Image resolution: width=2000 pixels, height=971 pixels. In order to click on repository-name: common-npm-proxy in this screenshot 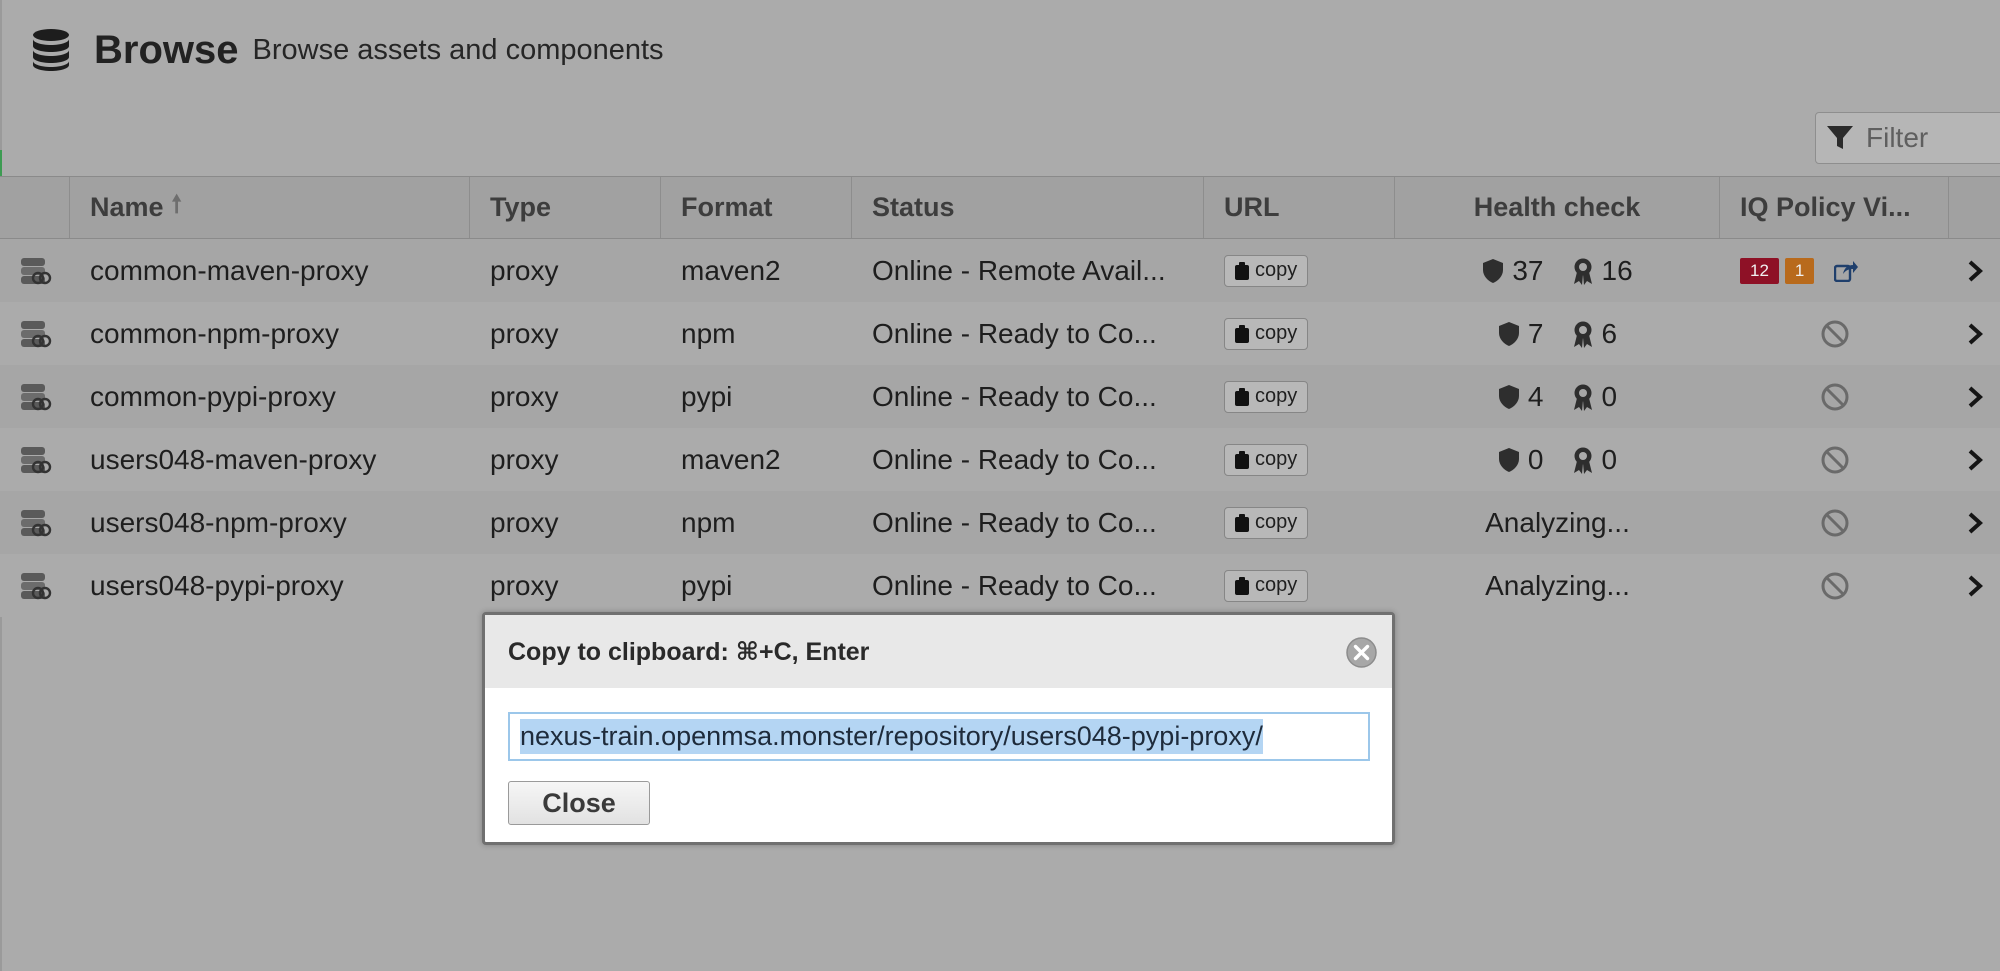, I will do `click(214, 333)`.